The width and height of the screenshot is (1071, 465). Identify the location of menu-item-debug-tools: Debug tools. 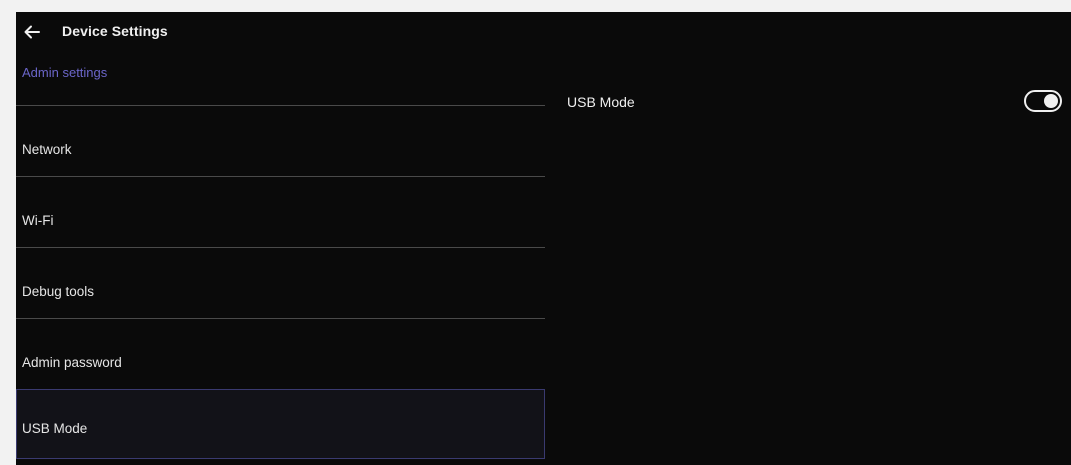
(280, 282).